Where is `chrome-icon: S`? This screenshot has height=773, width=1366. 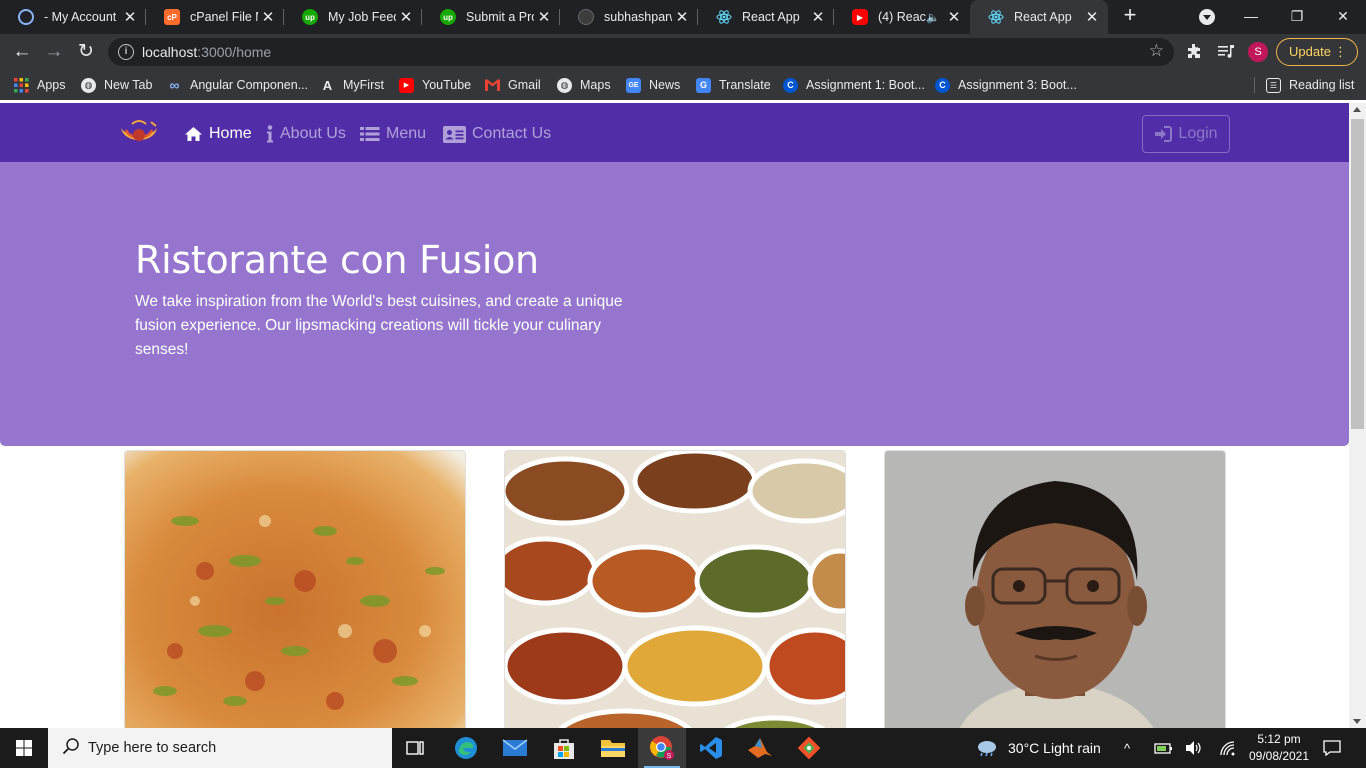 chrome-icon: S is located at coordinates (662, 748).